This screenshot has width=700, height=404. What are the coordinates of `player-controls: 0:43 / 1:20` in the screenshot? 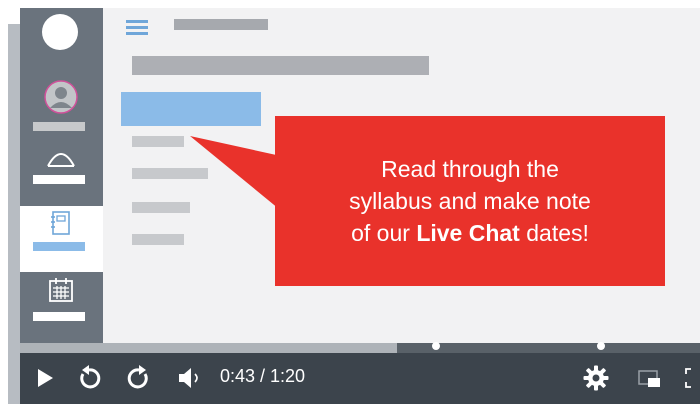 It's located at (360, 378).